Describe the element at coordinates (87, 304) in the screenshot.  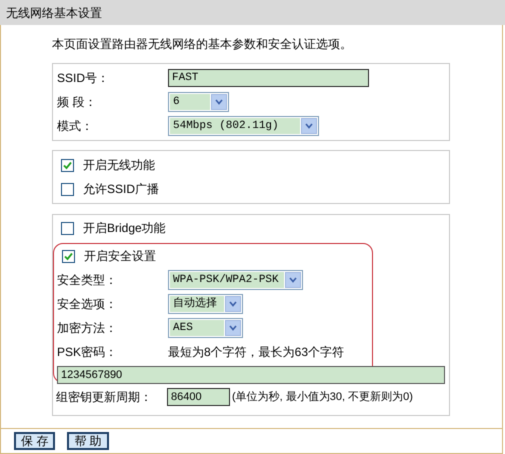
I see `field-label: 安全选项：` at that location.